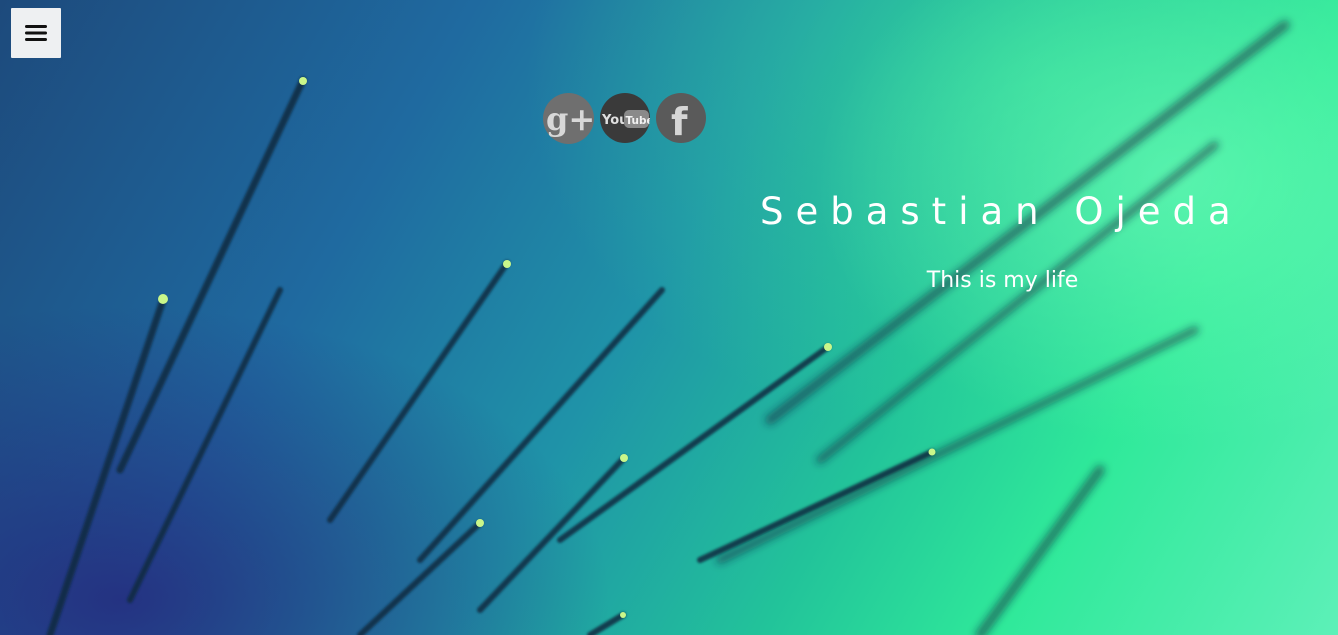  I want to click on facebook-icon: f, so click(679, 121).